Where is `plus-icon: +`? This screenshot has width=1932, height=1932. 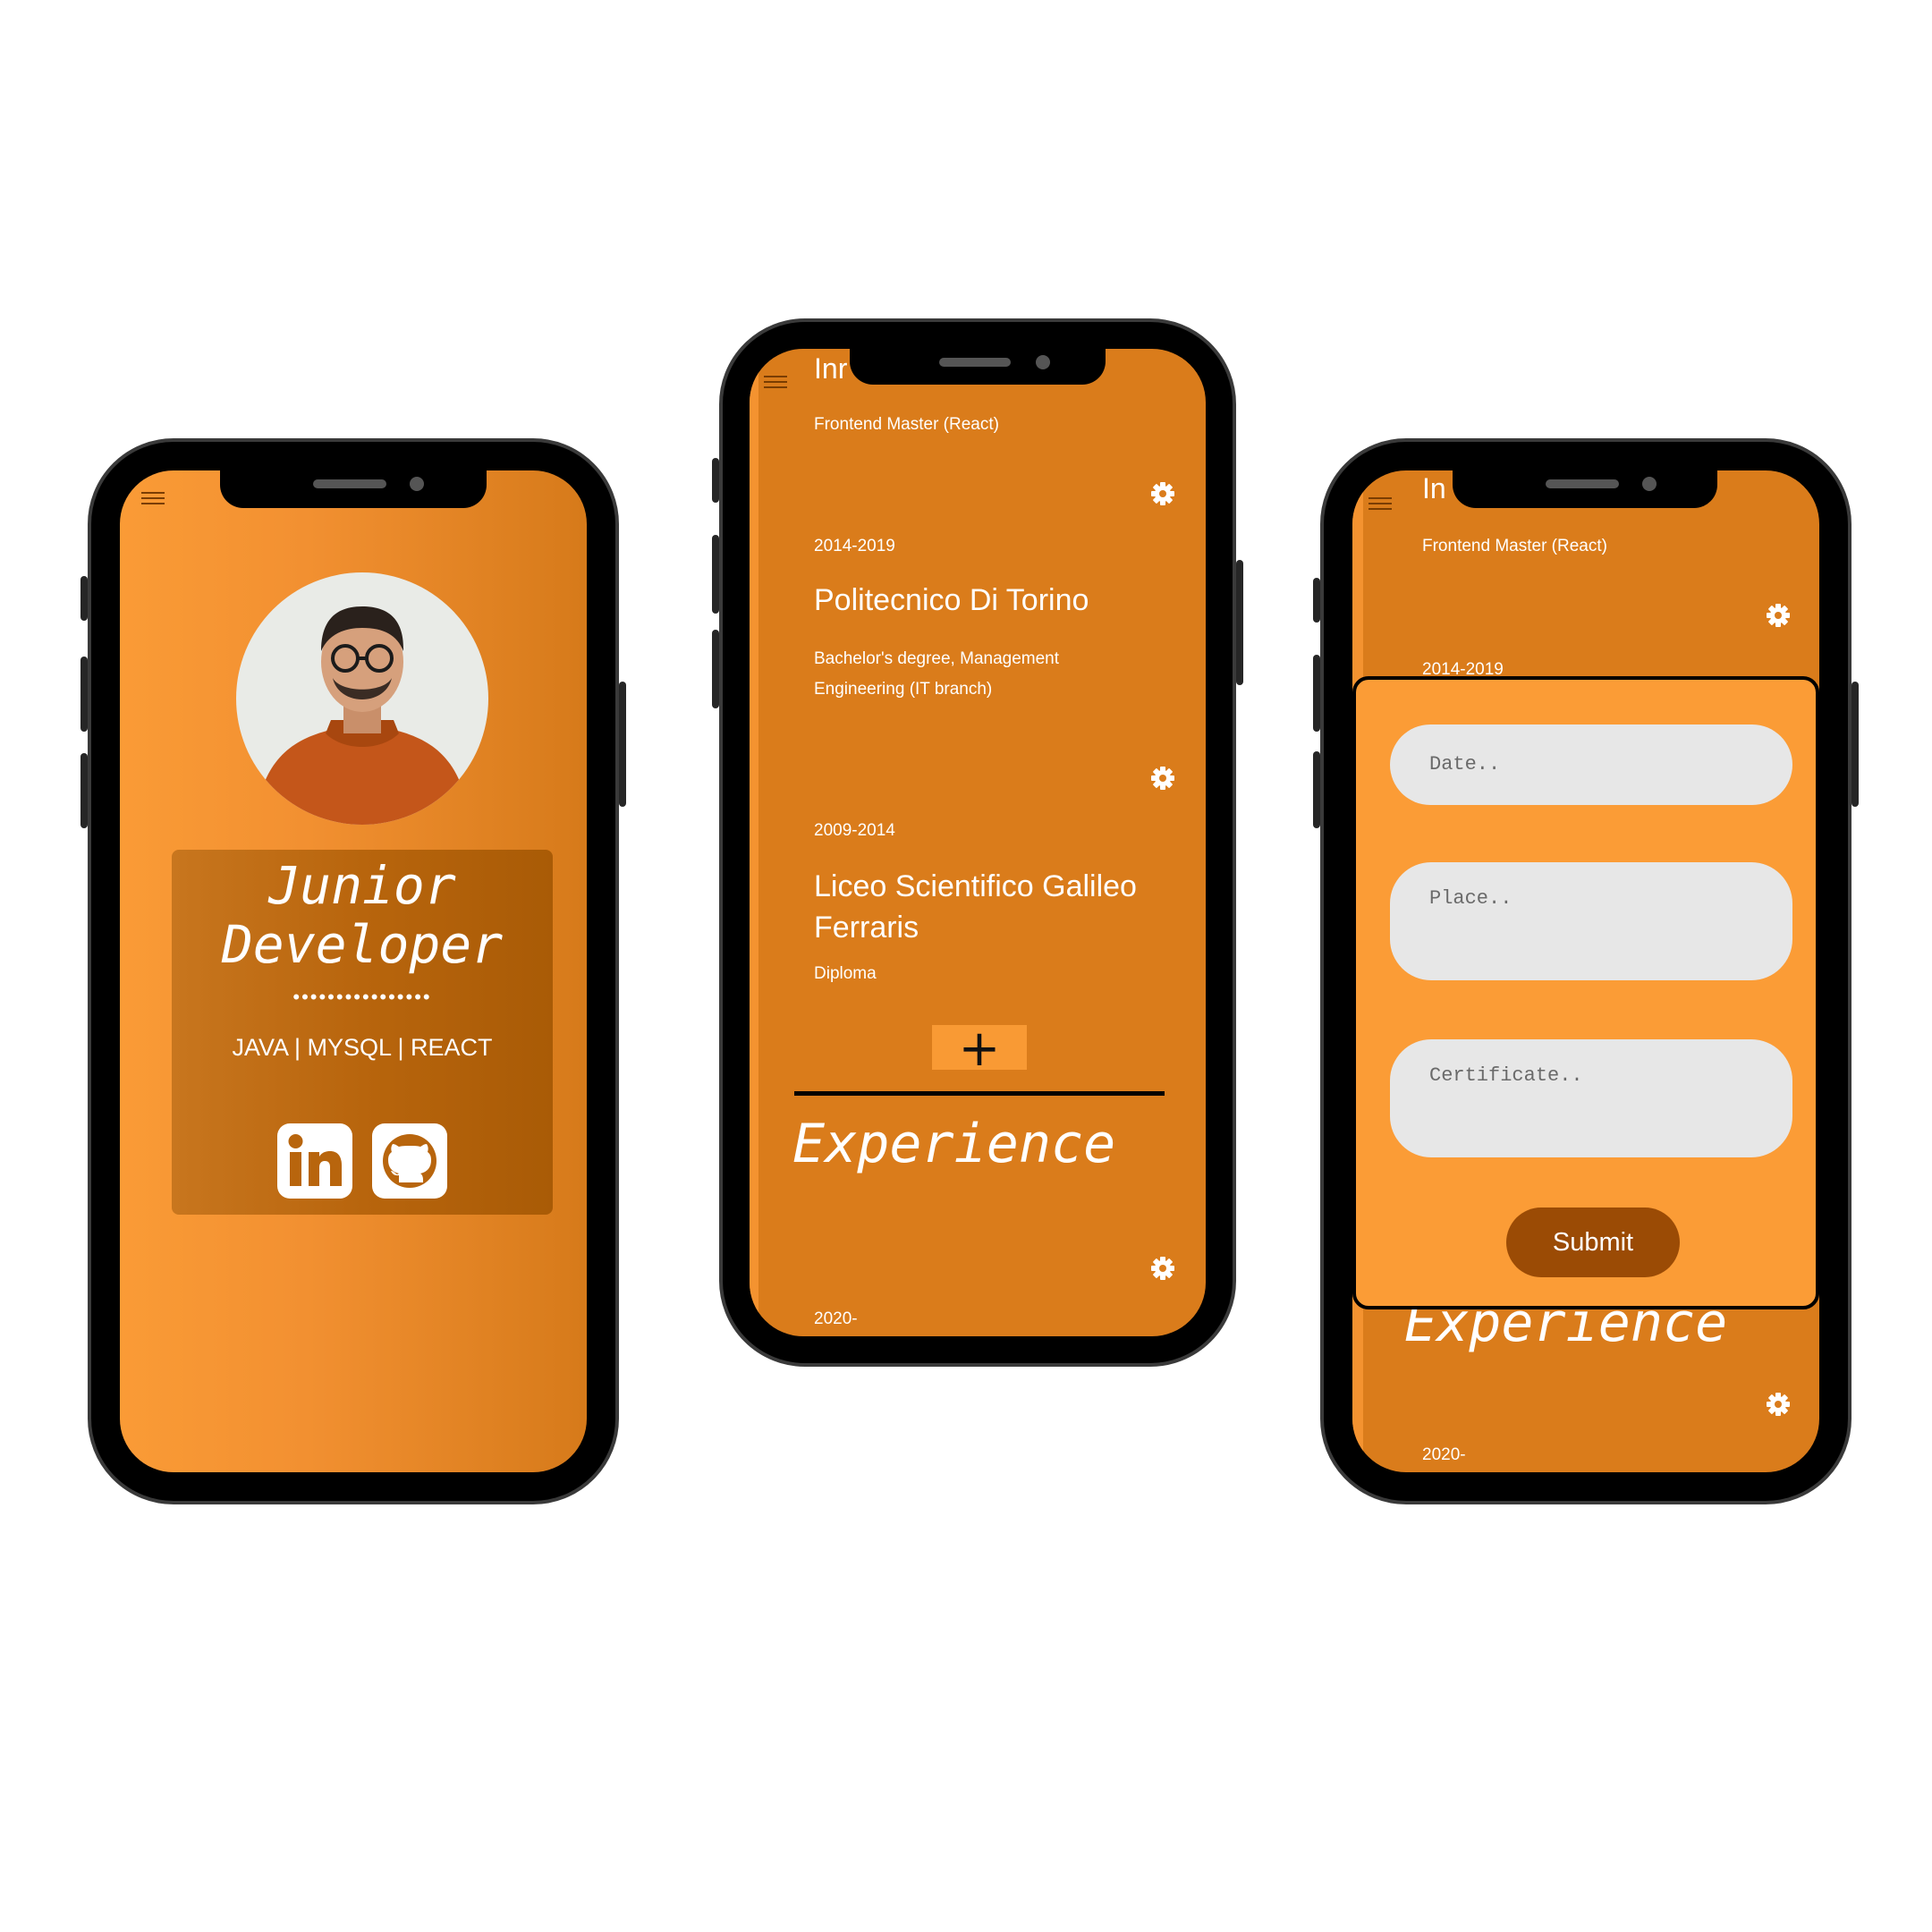 plus-icon: + is located at coordinates (979, 1049).